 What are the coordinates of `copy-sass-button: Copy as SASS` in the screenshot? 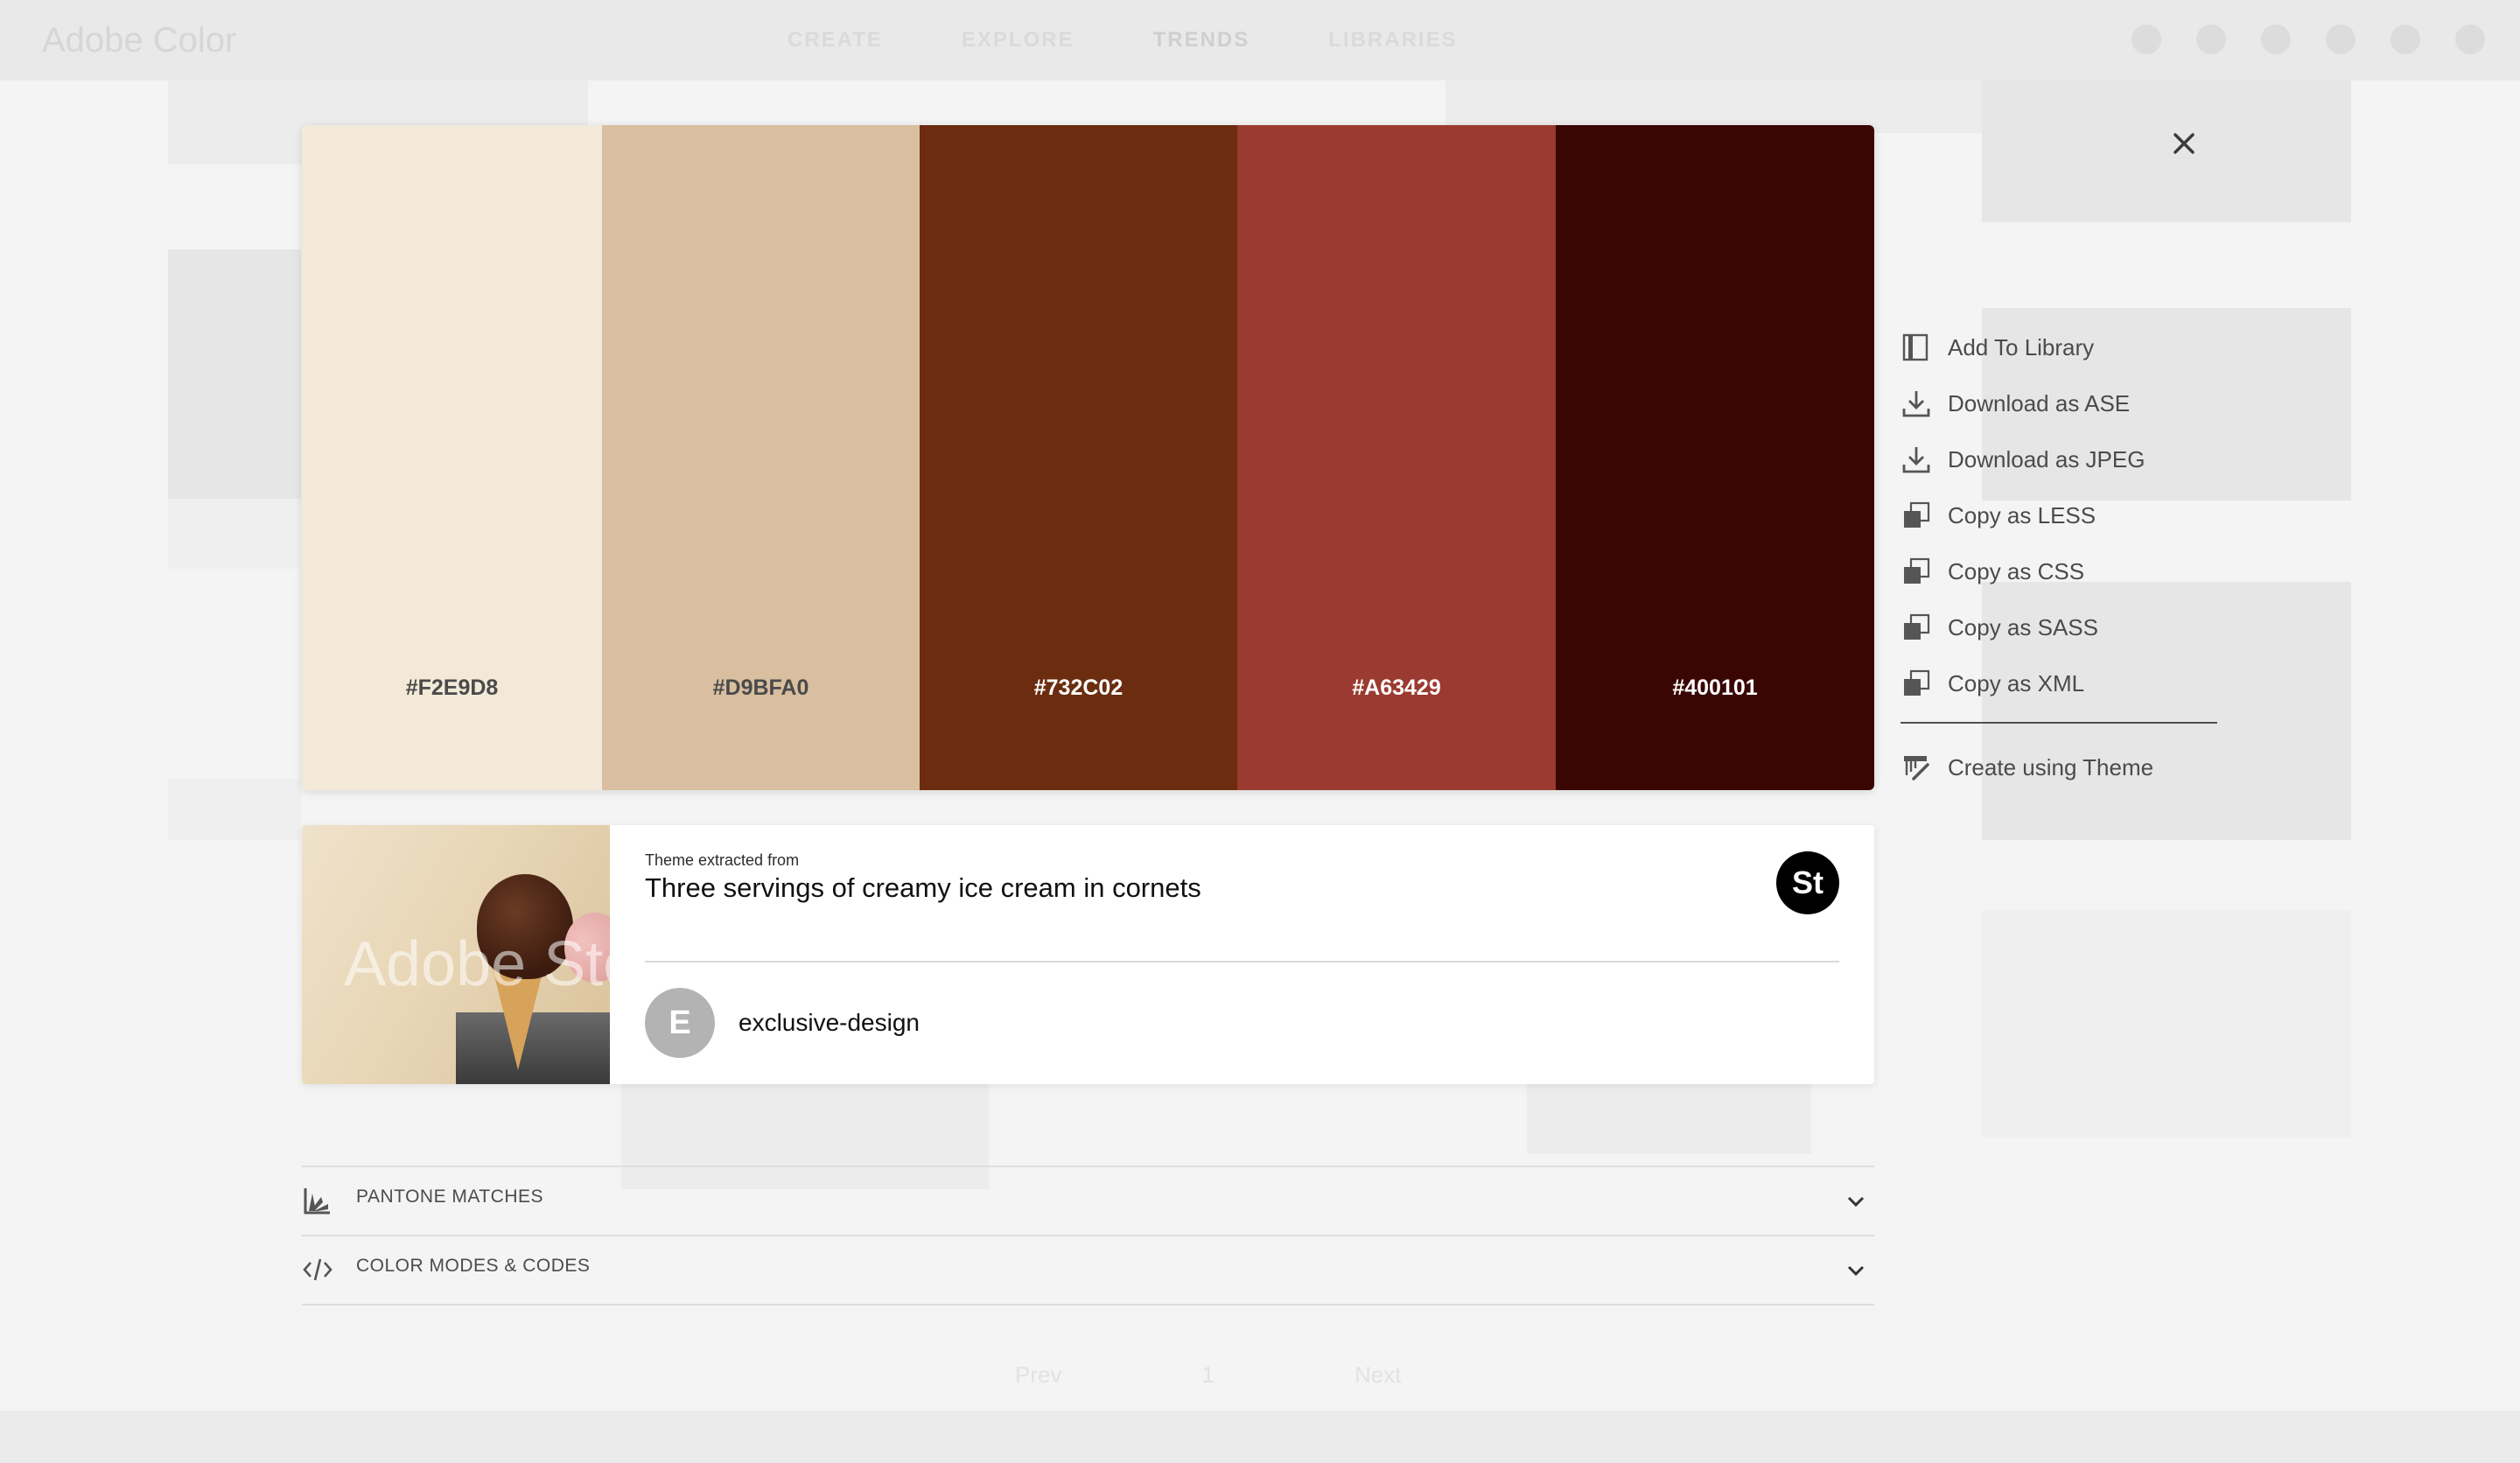 It's located at (2058, 627).